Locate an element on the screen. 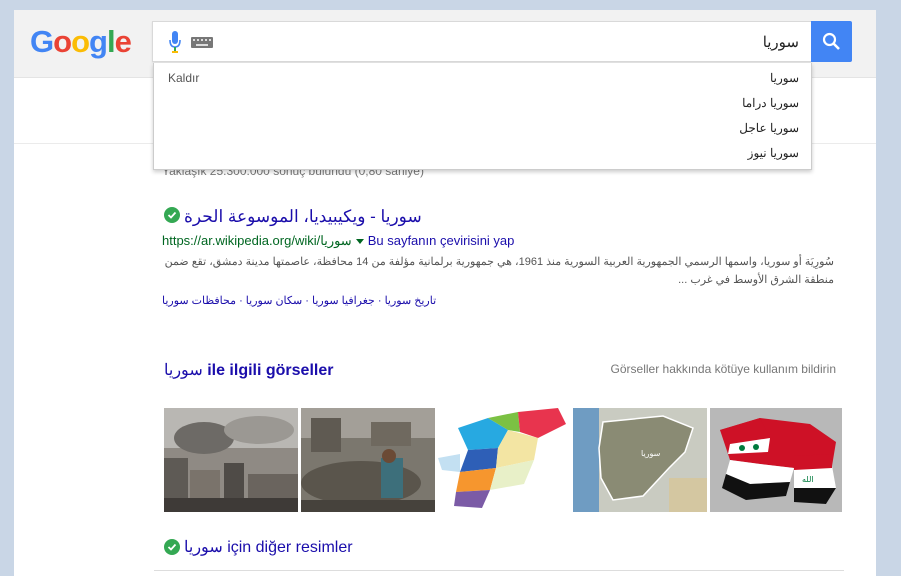  result-url: https://ar.wikipedia.org/wiki/سوريا is located at coordinates (257, 240).